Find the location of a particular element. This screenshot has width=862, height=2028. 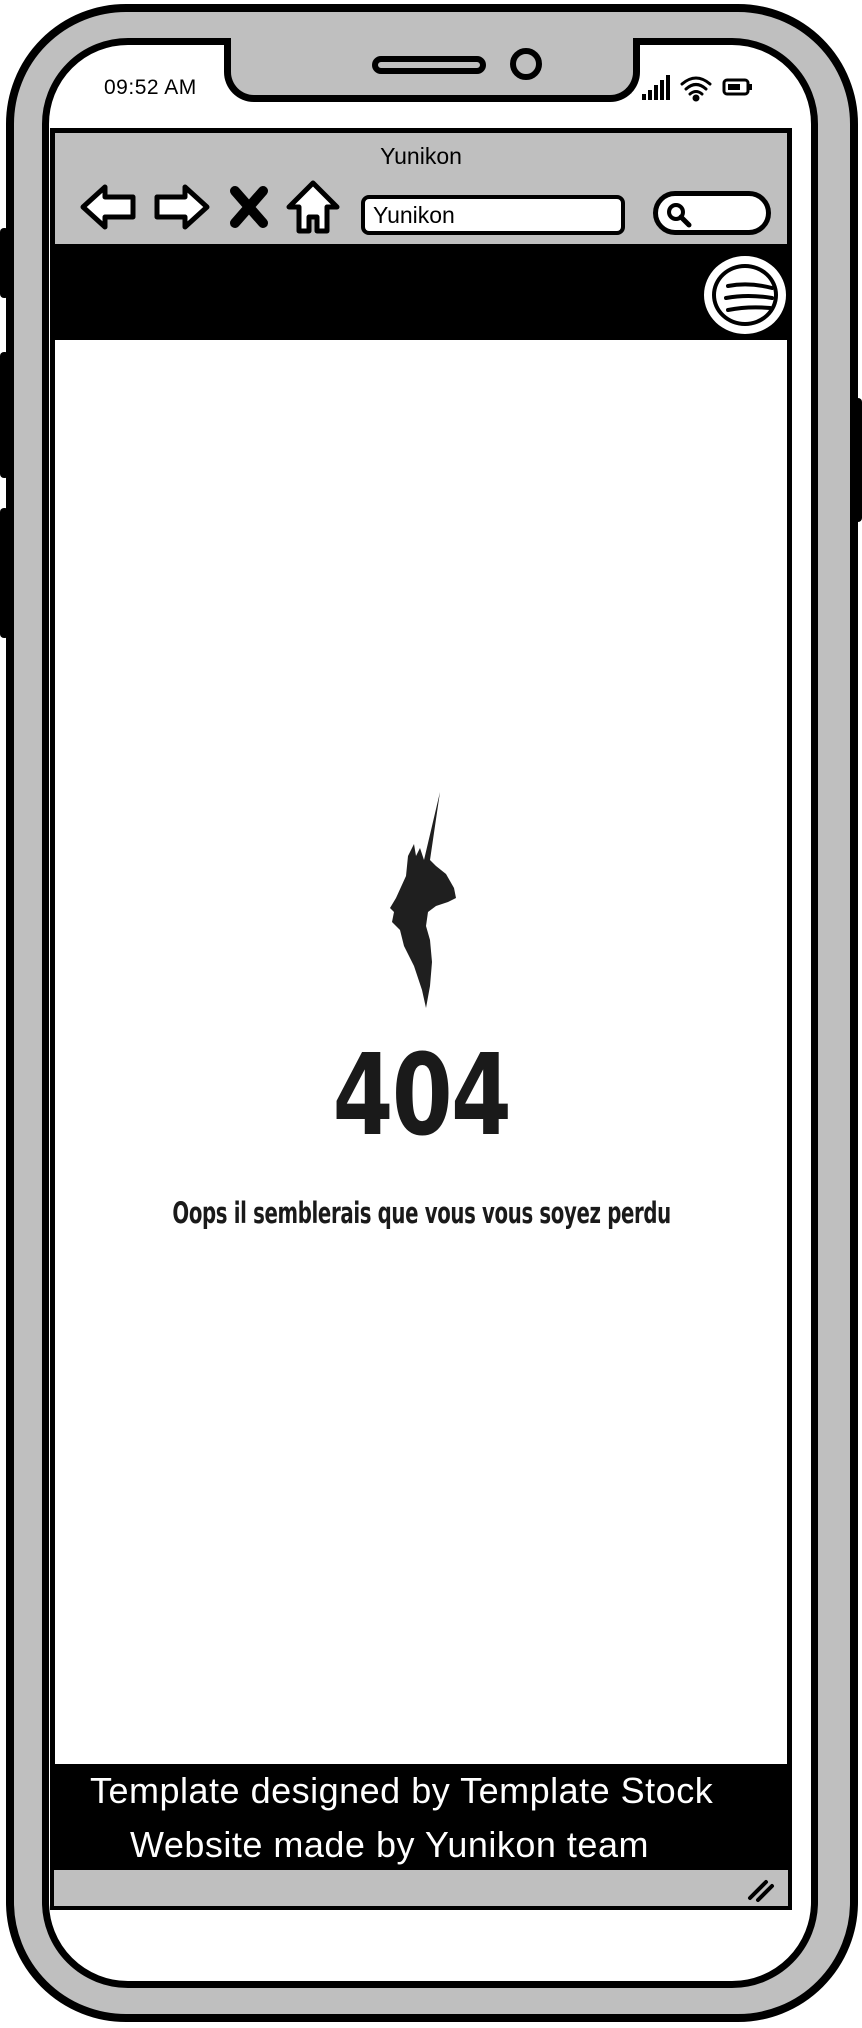

footer-website-credit: Website made by Yunikon team is located at coordinates (389, 1844).